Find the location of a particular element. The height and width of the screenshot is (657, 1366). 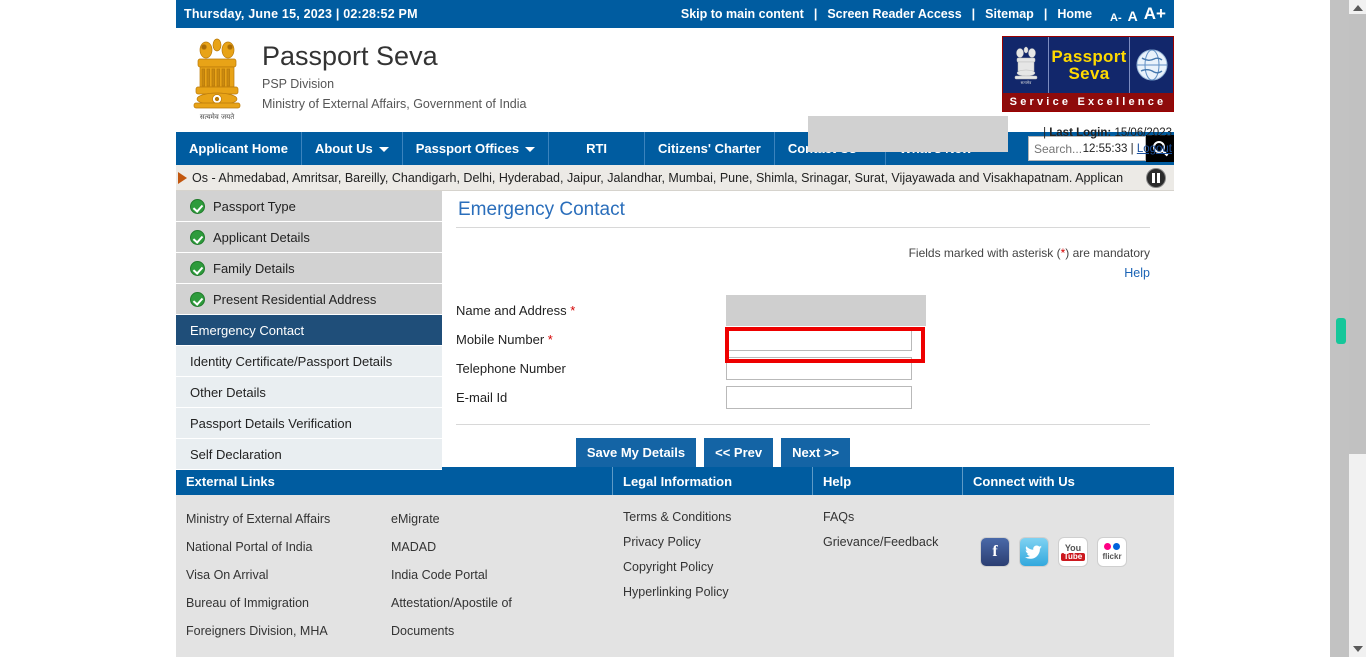

footer-link: Foreigners Division, MHA is located at coordinates (283, 631).